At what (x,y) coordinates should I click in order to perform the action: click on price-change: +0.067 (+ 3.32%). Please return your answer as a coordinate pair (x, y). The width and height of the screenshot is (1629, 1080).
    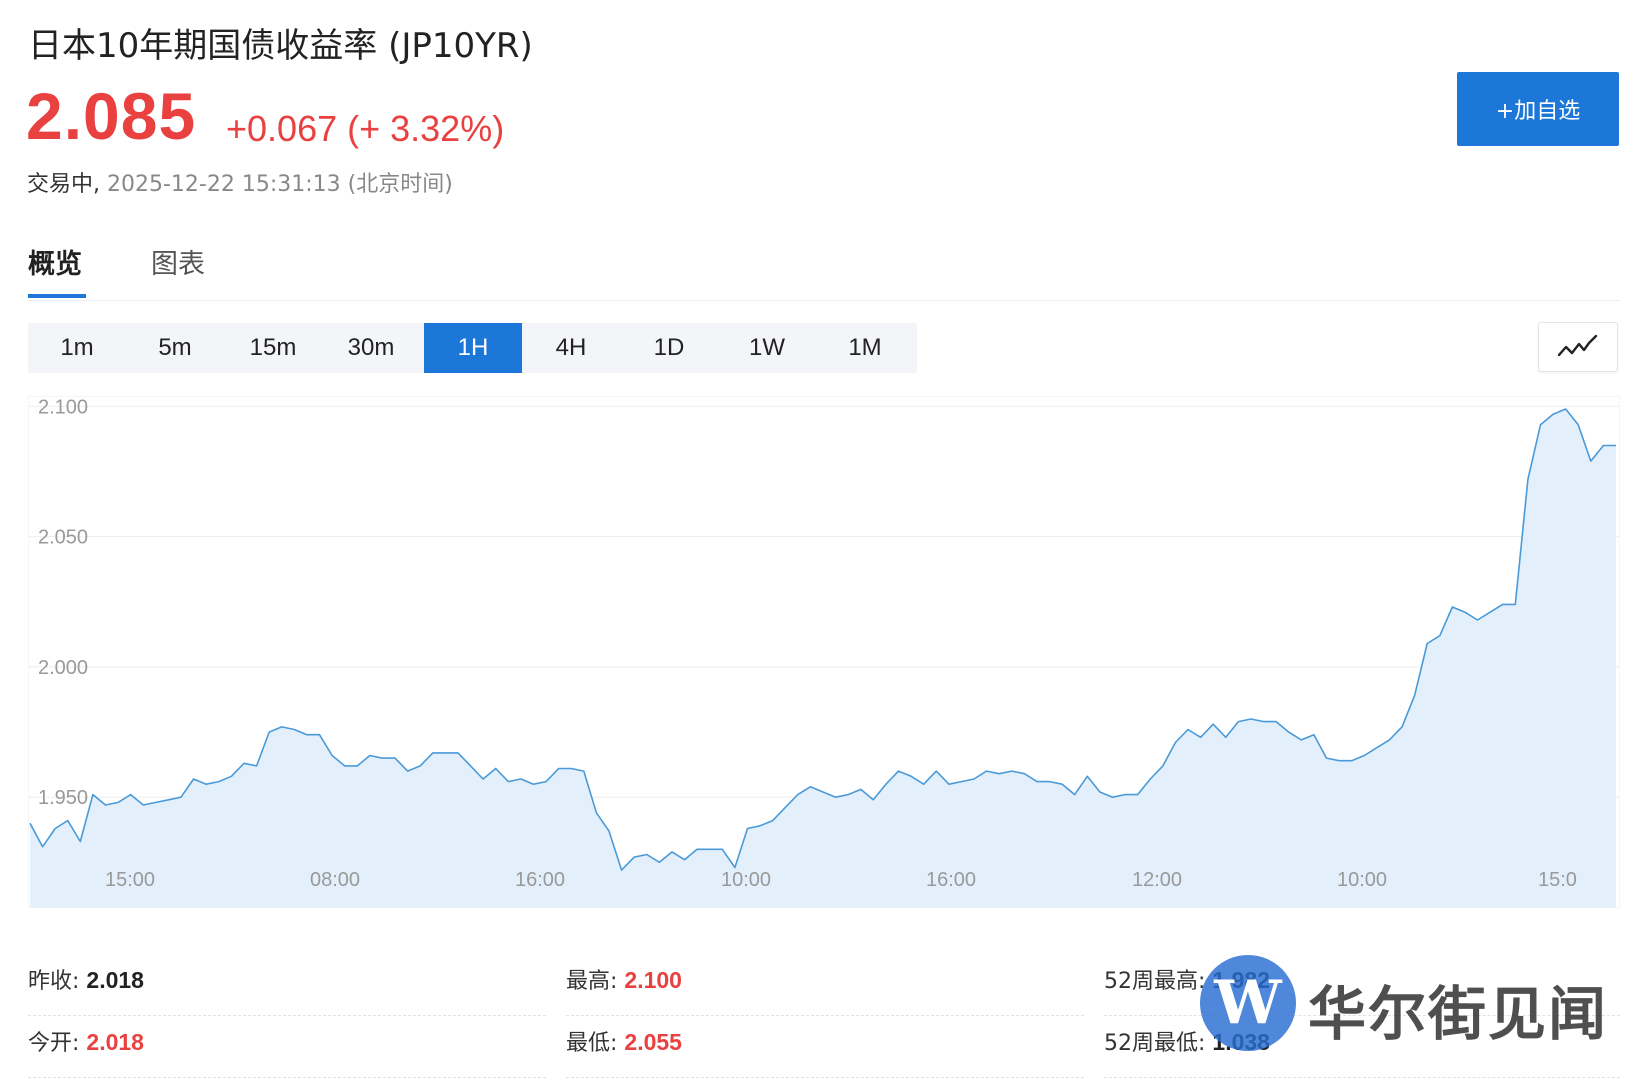
    Looking at the image, I should click on (365, 128).